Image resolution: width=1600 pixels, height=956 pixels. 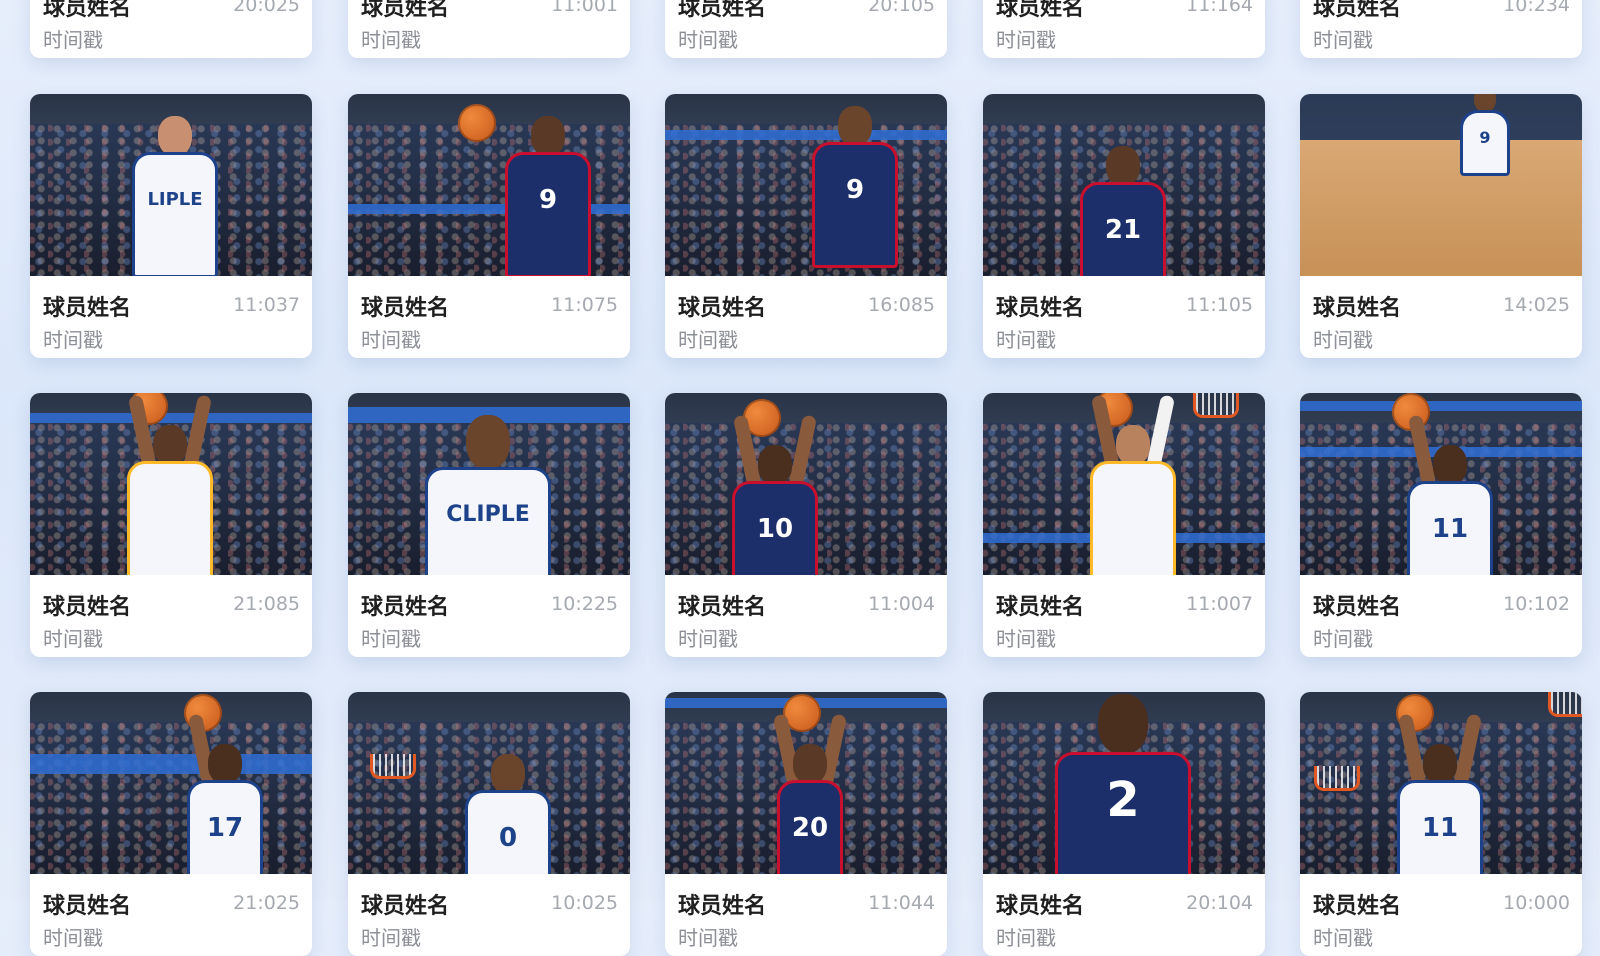 What do you see at coordinates (1124, 29) in the screenshot?
I see `player-card: 球员姓名 11:164 时间戳` at bounding box center [1124, 29].